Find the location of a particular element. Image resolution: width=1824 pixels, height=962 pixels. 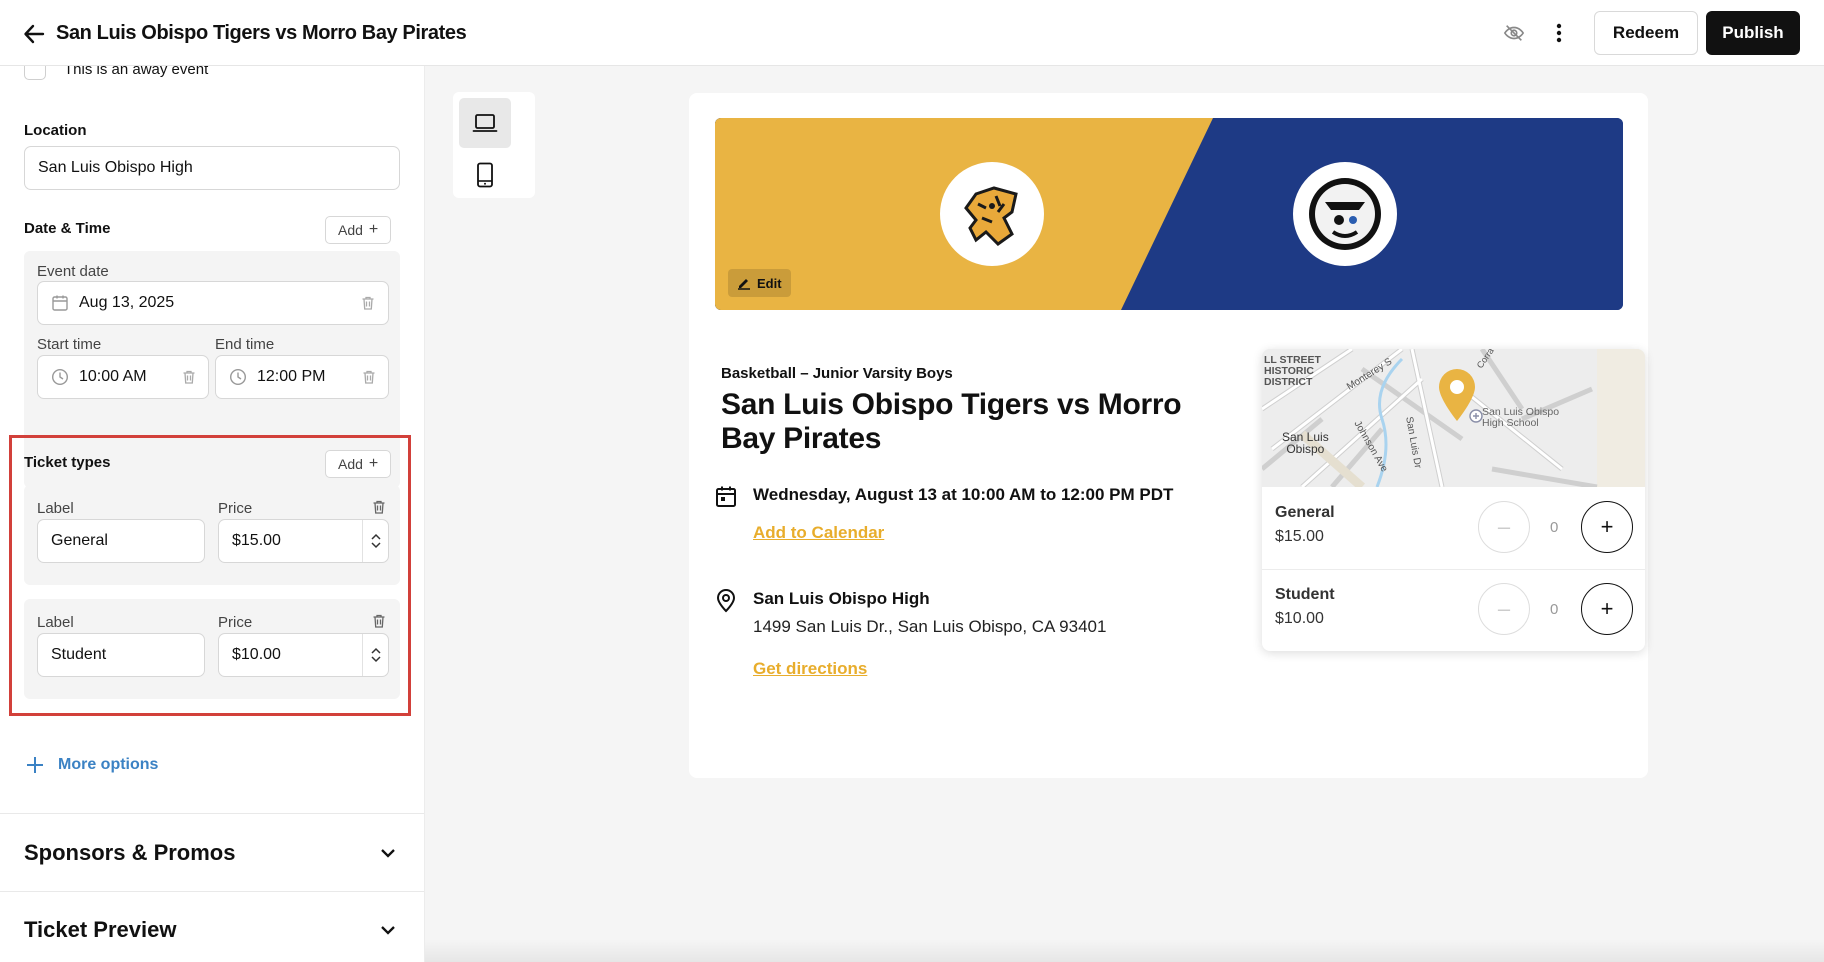

device-toggle is located at coordinates (494, 145).